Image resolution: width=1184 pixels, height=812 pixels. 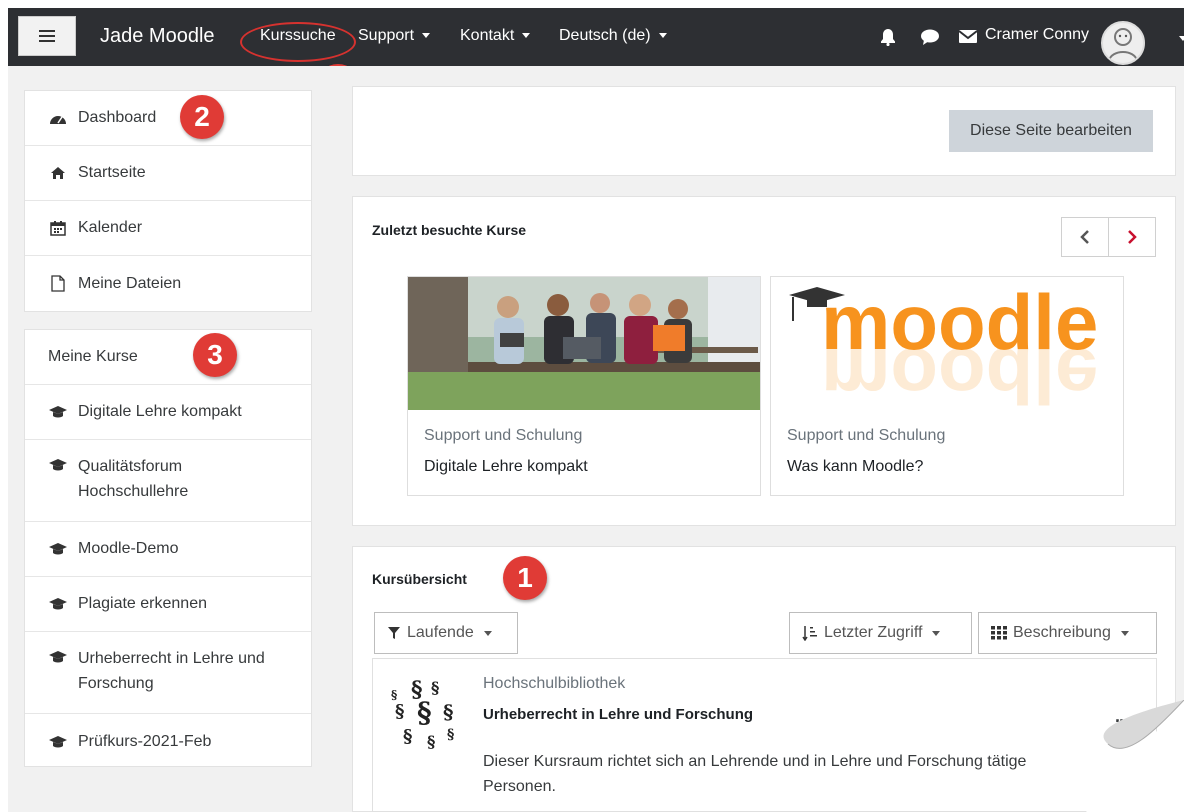 I want to click on carousel-next-button, so click(x=1132, y=237).